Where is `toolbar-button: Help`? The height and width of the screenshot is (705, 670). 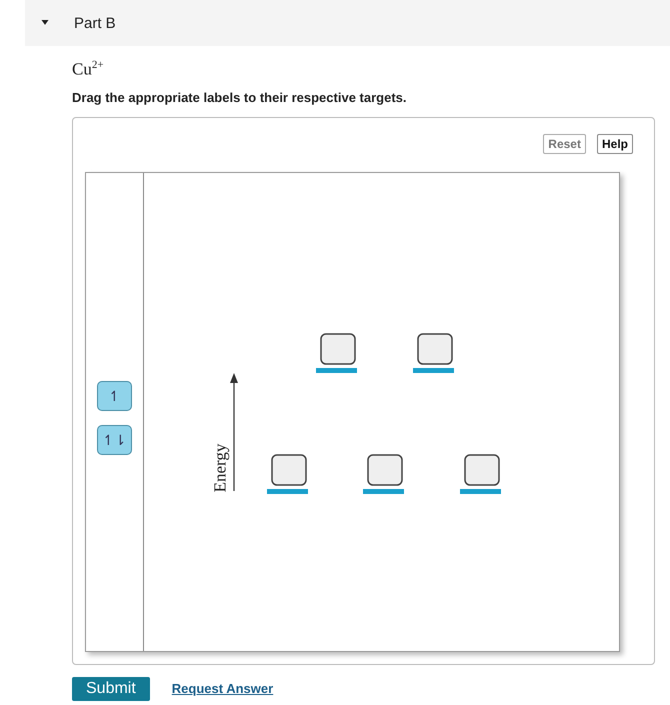 toolbar-button: Help is located at coordinates (614, 144).